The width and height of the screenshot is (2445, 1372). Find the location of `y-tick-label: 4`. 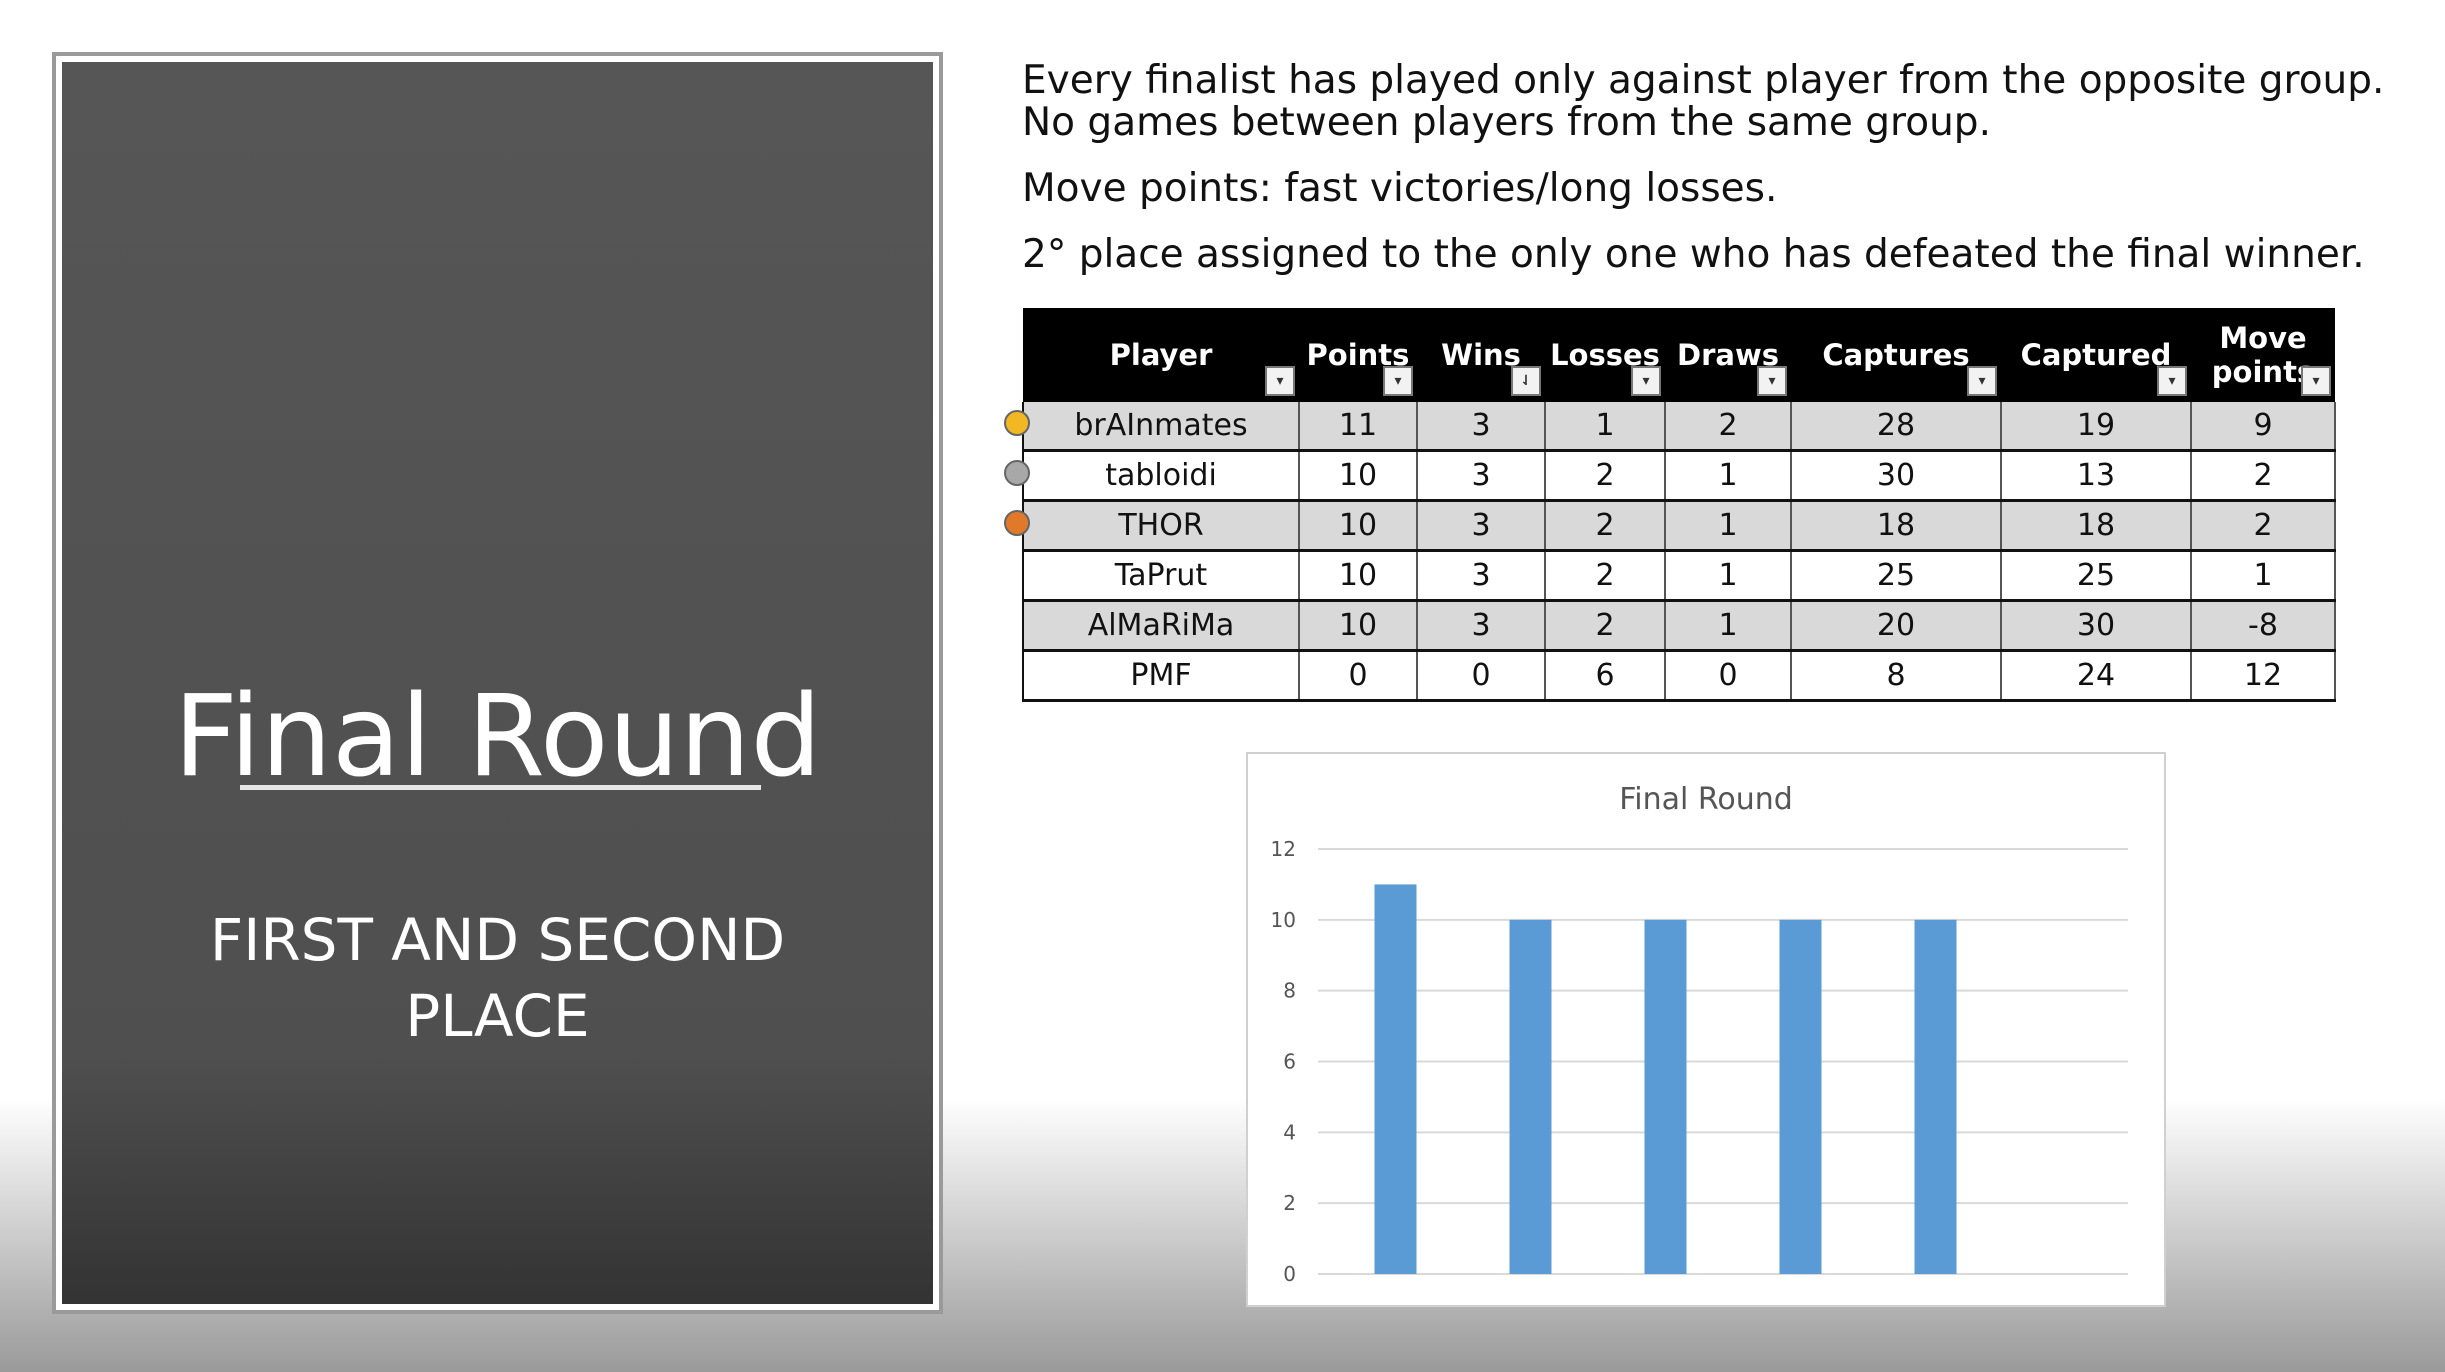

y-tick-label: 4 is located at coordinates (1289, 1132).